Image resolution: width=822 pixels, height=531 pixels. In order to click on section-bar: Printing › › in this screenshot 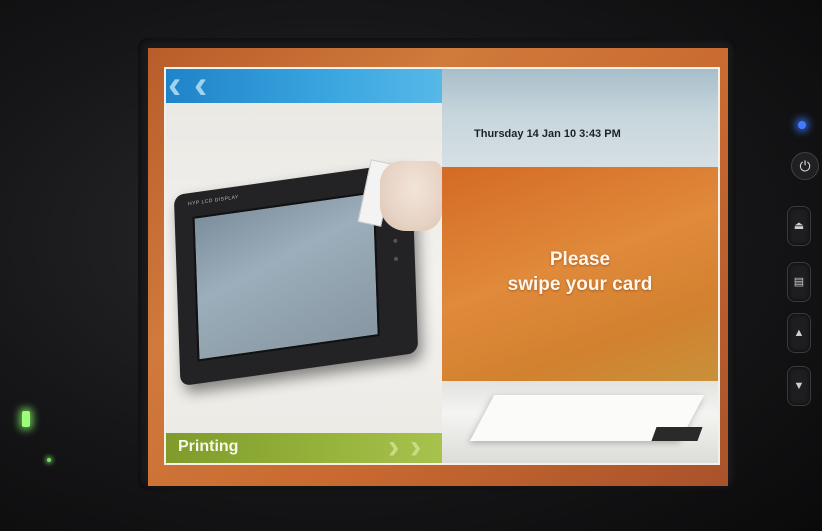, I will do `click(304, 445)`.